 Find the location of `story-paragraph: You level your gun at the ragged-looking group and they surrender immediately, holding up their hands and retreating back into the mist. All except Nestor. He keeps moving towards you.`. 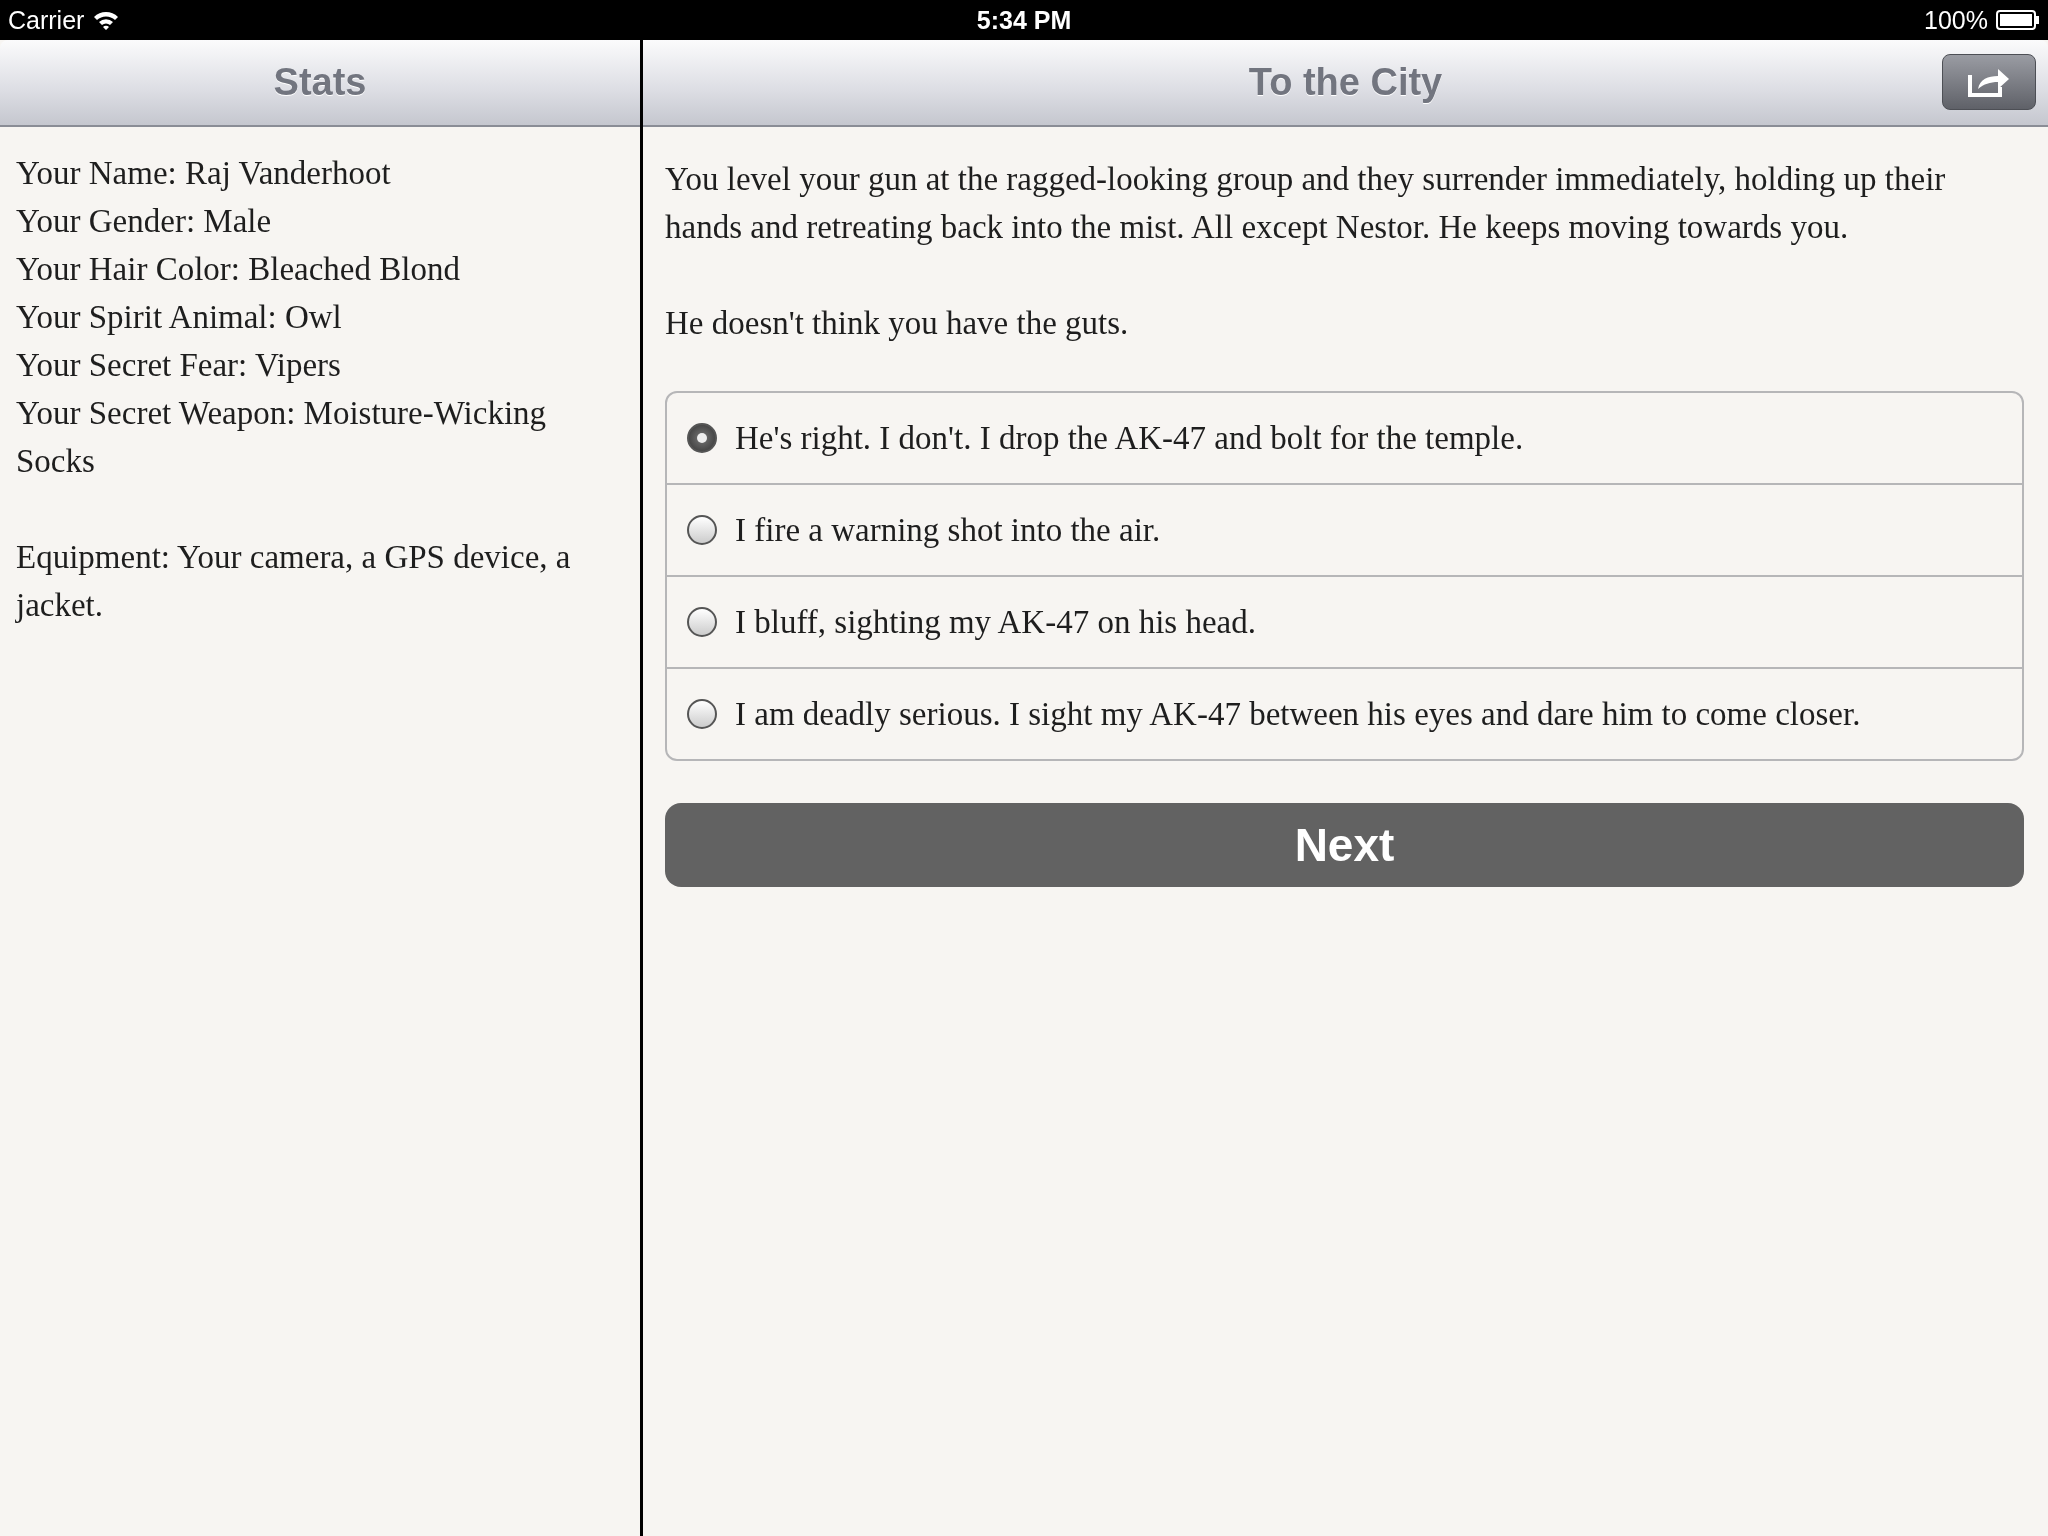

story-paragraph: You level your gun at the ragged-looking group and they surrender immediately, holding up their hands and retreating back into the mist. All except Nestor. He keeps moving towards you. is located at coordinates (1306, 203).